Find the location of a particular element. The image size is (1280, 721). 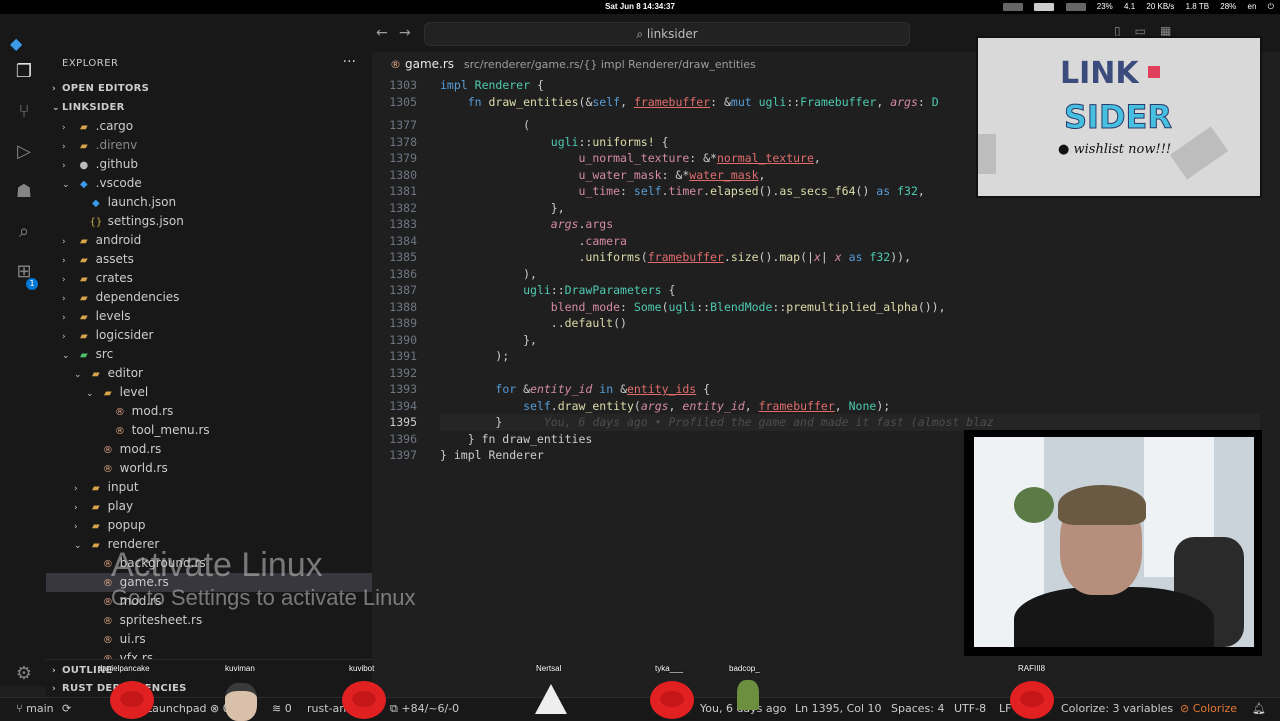

breadcrumb-path: src/renderer/game.rs/ is located at coordinates (523, 64).